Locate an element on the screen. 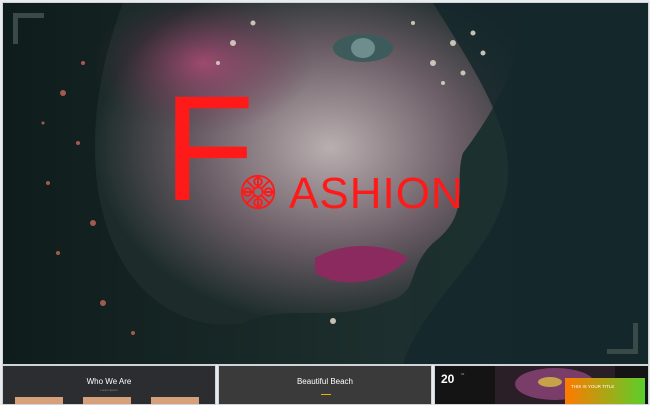 The height and width of the screenshot is (405, 650). slide-number: 20 is located at coordinates (448, 379).